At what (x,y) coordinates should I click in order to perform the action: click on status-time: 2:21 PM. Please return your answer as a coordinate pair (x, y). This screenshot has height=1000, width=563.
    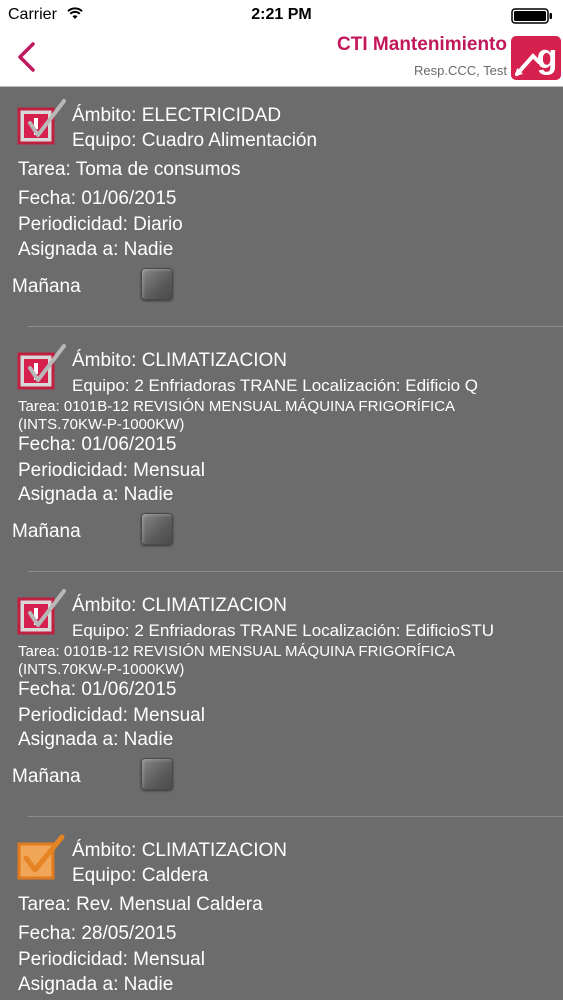
    Looking at the image, I should click on (281, 14).